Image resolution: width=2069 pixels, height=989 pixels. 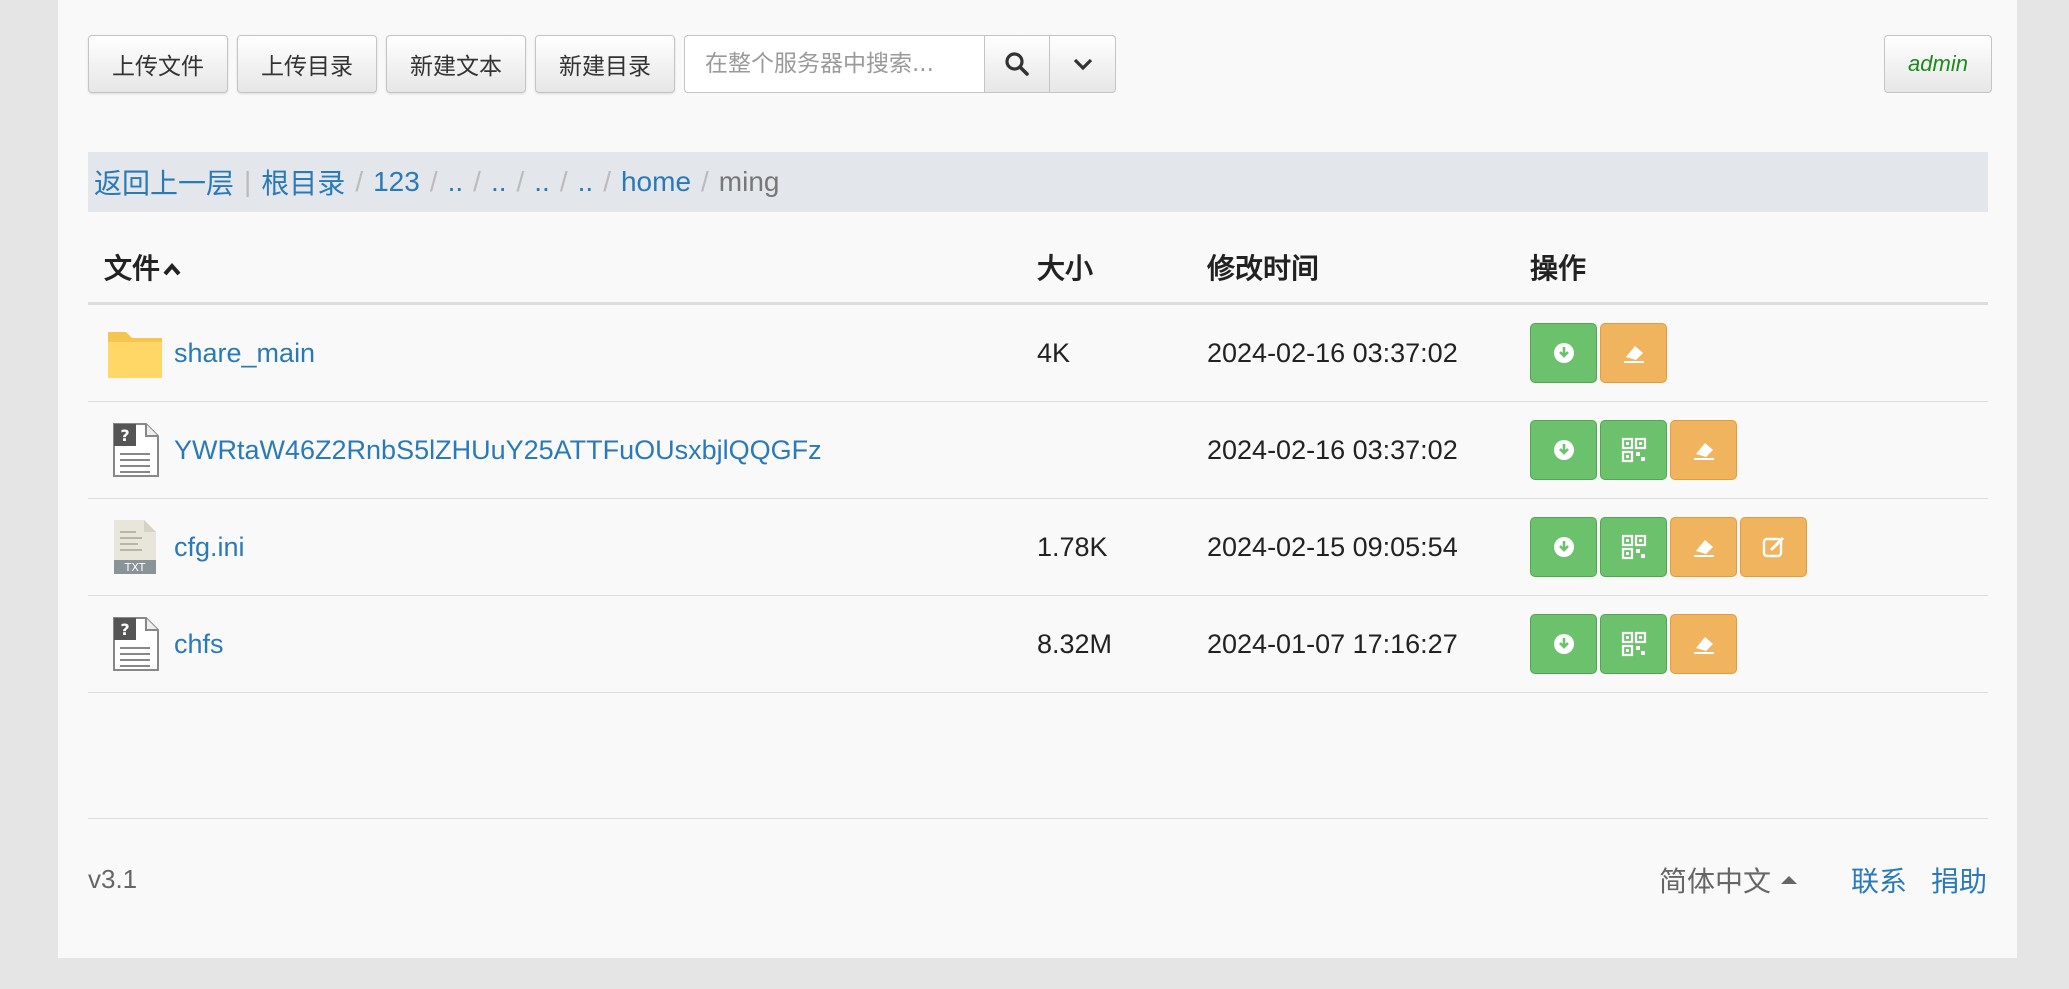 I want to click on table-row: ? chfs 8.32M 2024-01-07 17:16:27, so click(x=1038, y=644).